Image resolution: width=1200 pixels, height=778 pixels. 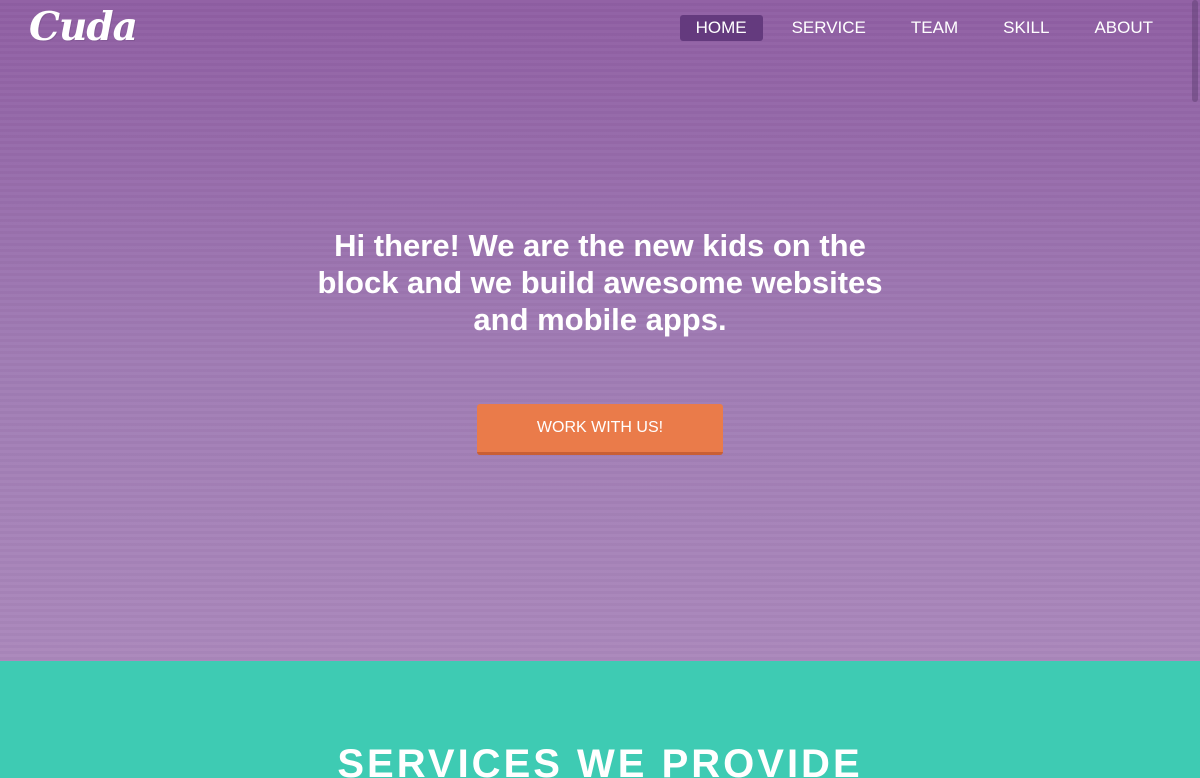 What do you see at coordinates (1195, 51) in the screenshot?
I see `scrollbar-thumb` at bounding box center [1195, 51].